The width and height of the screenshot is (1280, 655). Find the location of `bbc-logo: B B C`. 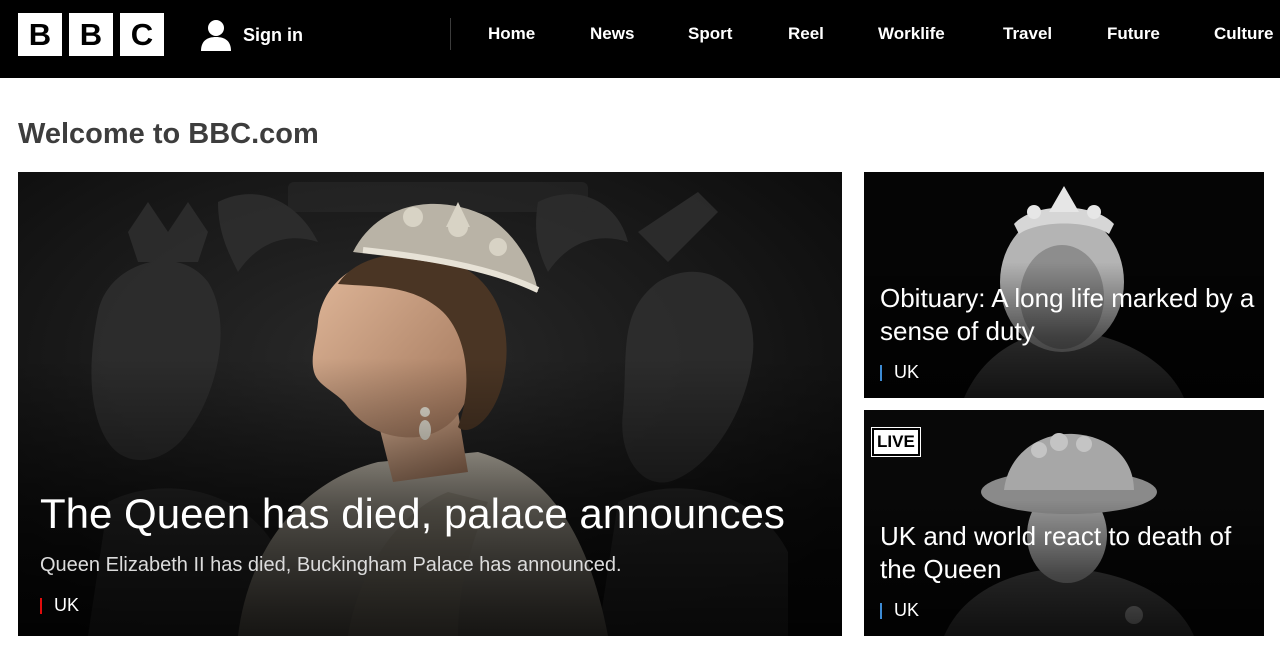

bbc-logo: B B C is located at coordinates (91, 34).